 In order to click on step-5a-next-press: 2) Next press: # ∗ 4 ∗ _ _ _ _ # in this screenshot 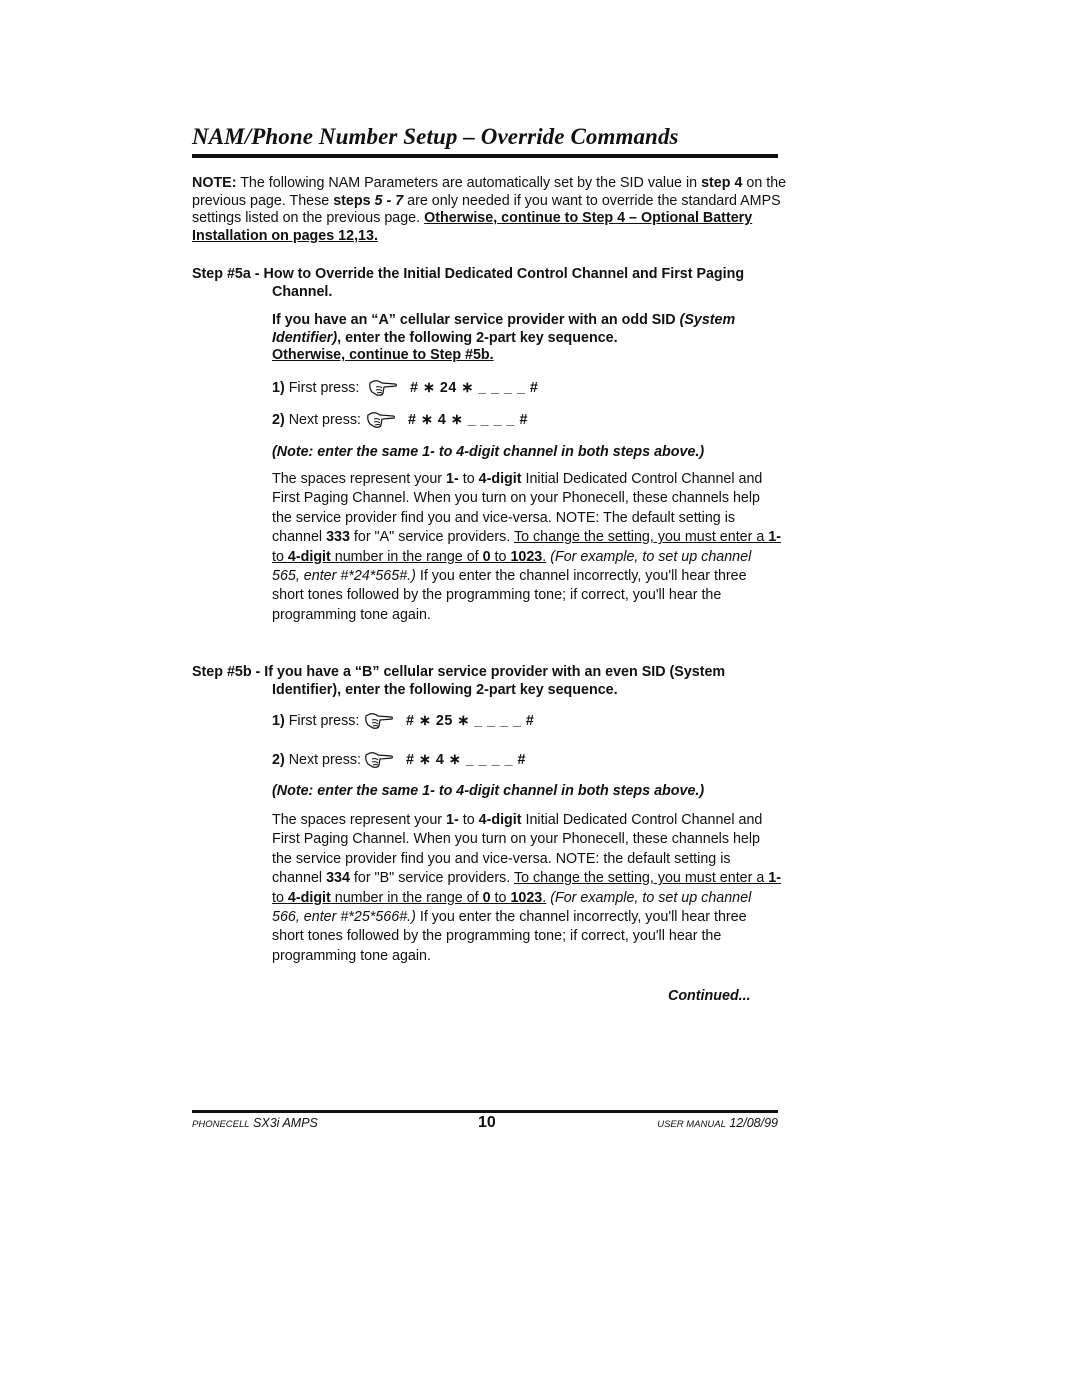, I will do `click(400, 420)`.